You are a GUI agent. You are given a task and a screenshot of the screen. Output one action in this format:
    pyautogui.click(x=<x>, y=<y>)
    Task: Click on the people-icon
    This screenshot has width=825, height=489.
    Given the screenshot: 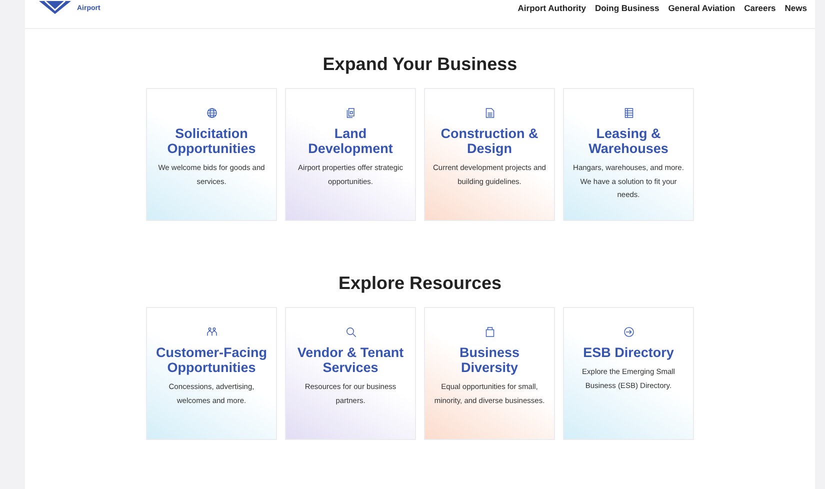 What is the action you would take?
    pyautogui.click(x=212, y=332)
    